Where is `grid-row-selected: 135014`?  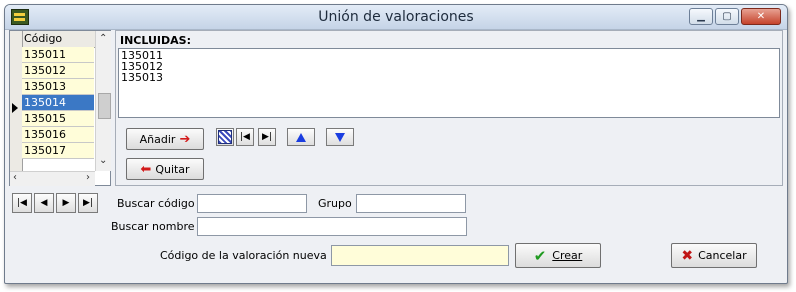 grid-row-selected: 135014 is located at coordinates (58, 103).